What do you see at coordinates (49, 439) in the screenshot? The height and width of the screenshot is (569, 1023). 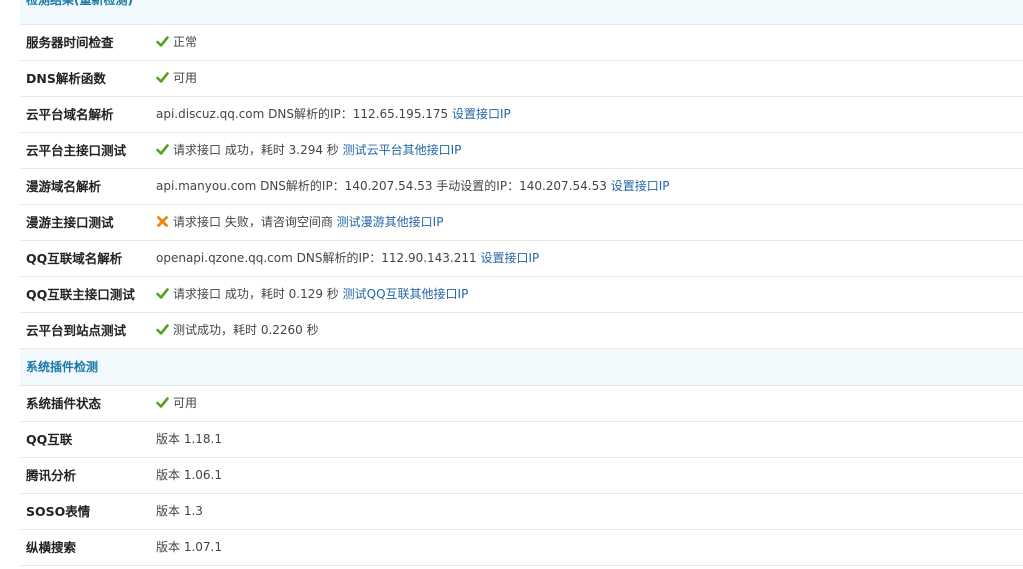 I see `plugin-row-label: QQ互联` at bounding box center [49, 439].